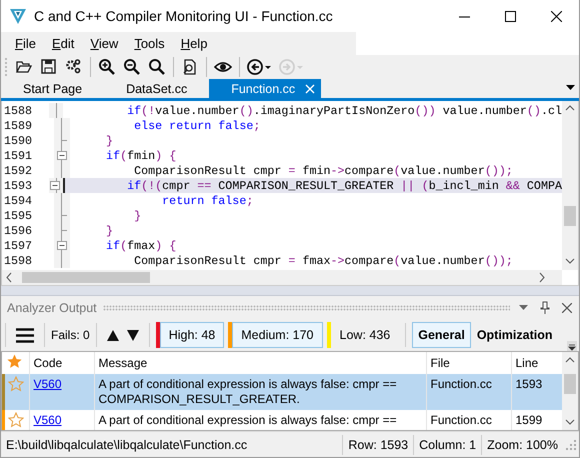  Describe the element at coordinates (18, 171) in the screenshot. I see `line-number: 1592` at that location.